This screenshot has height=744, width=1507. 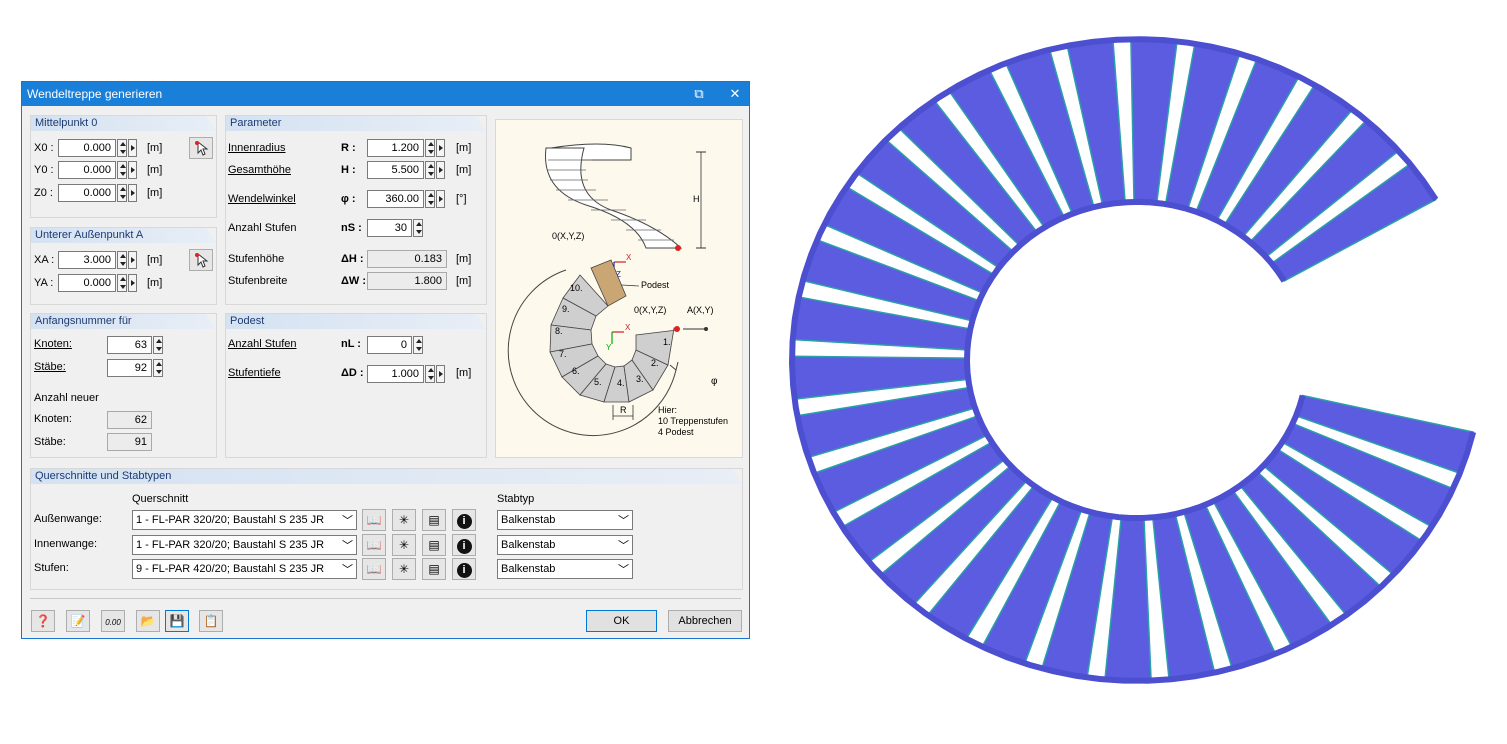 I want to click on edit-section-icon: ▤, so click(x=434, y=520).